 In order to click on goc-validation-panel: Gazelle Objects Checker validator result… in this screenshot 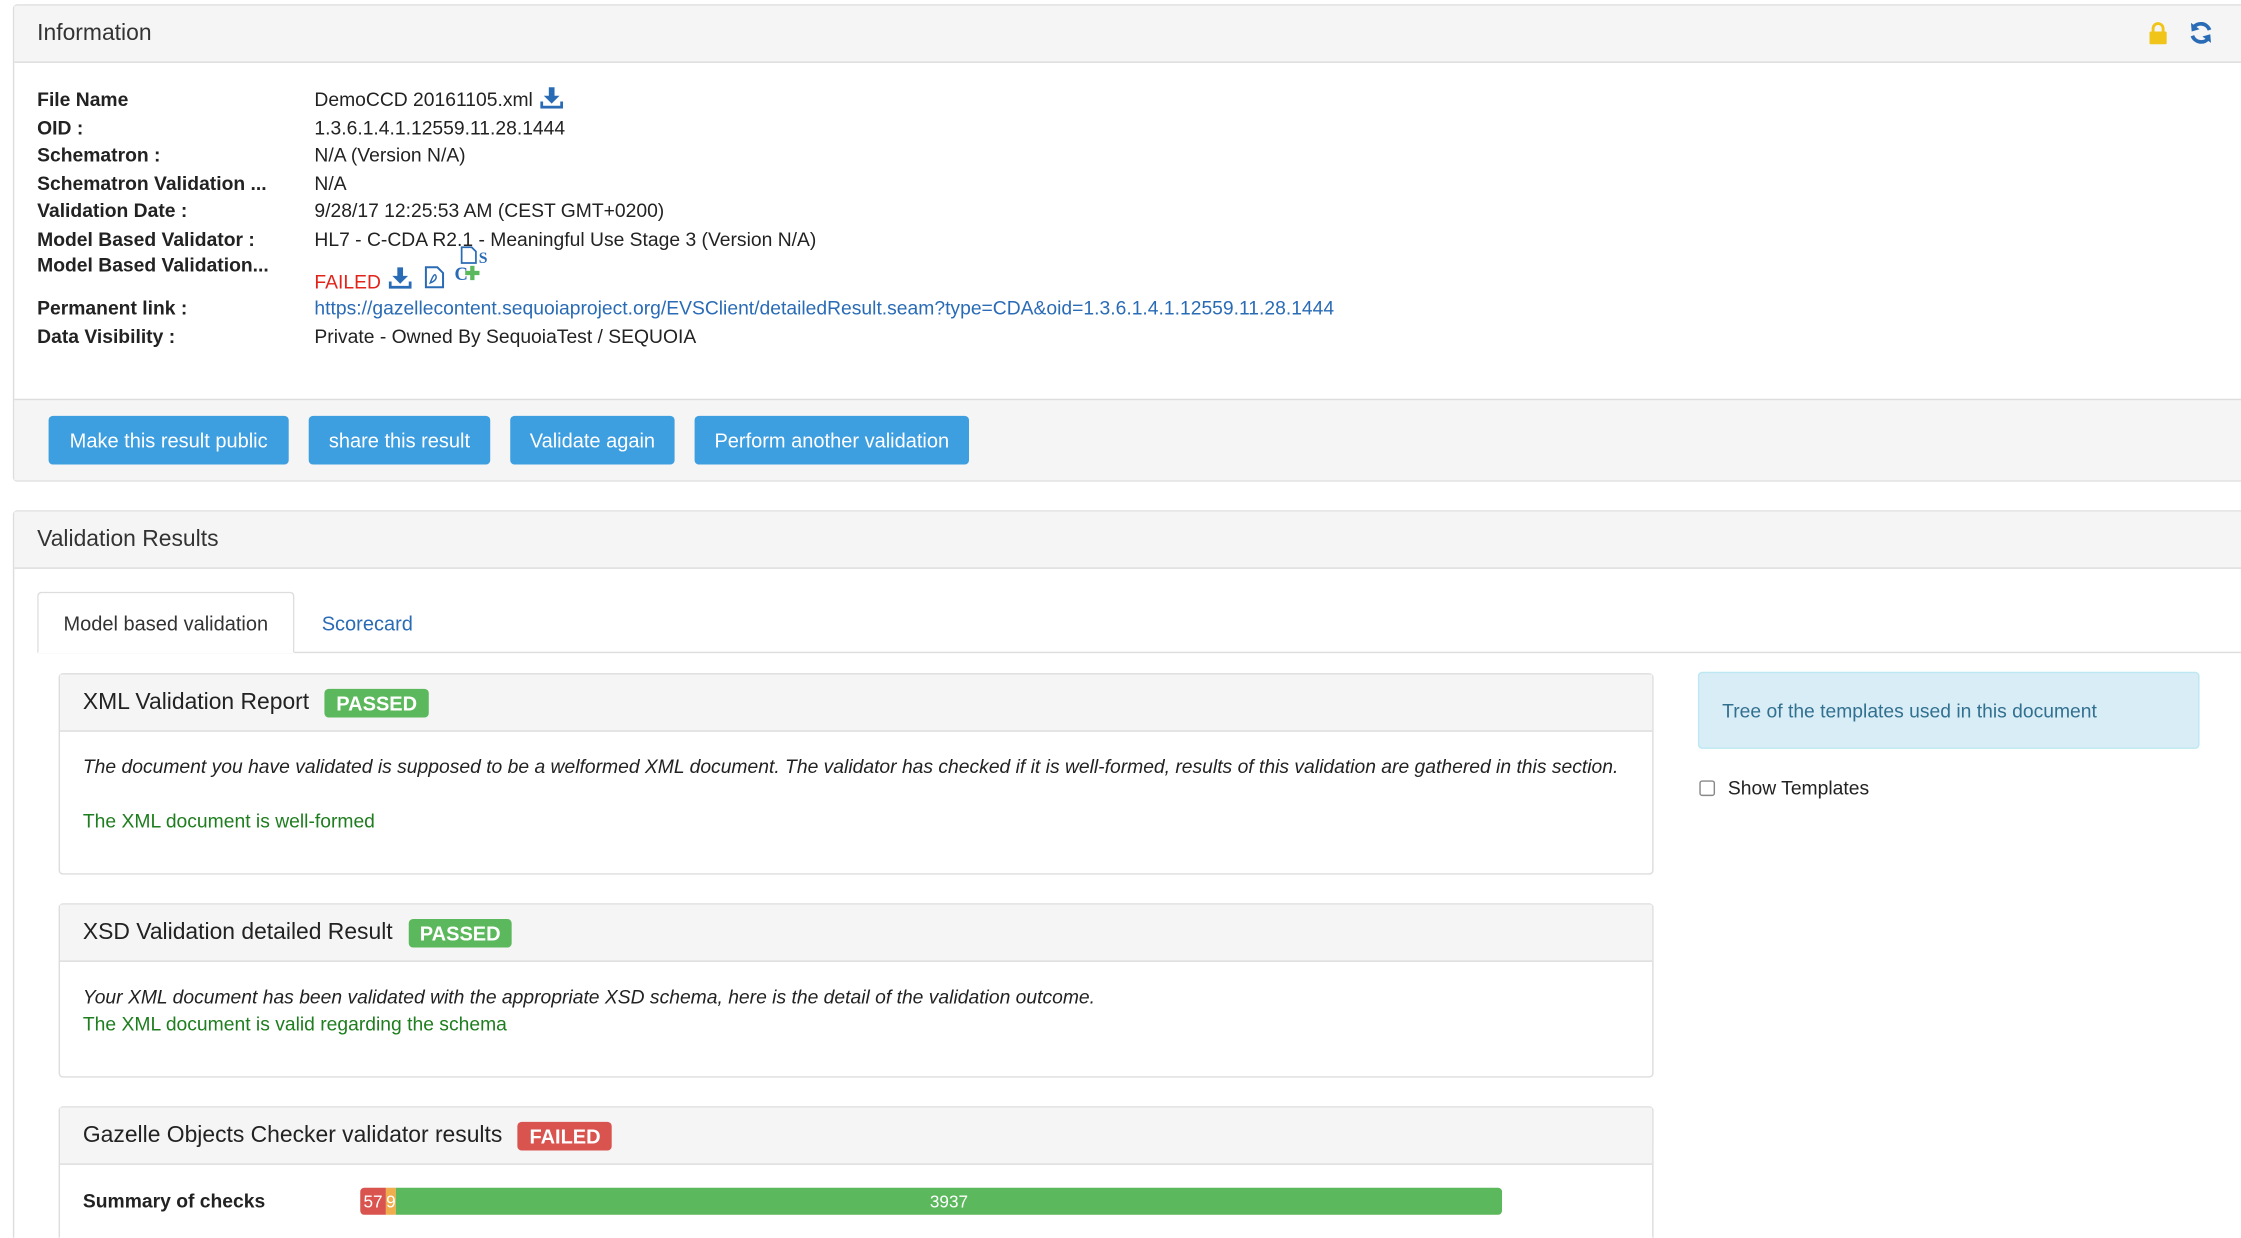, I will do `click(856, 1172)`.